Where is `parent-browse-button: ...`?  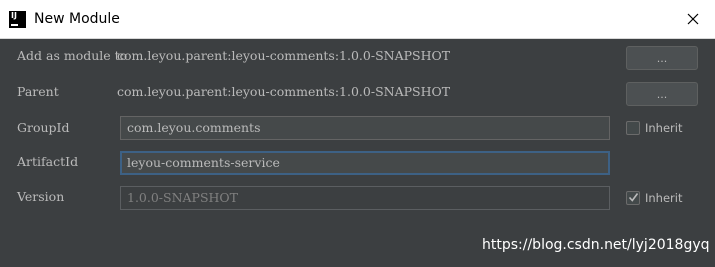
parent-browse-button: ... is located at coordinates (662, 94).